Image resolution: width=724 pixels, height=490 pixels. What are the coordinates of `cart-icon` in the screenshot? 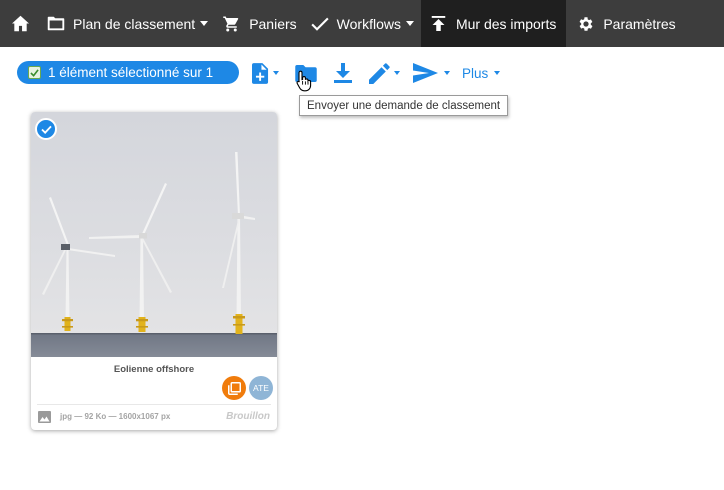 It's located at (231, 23).